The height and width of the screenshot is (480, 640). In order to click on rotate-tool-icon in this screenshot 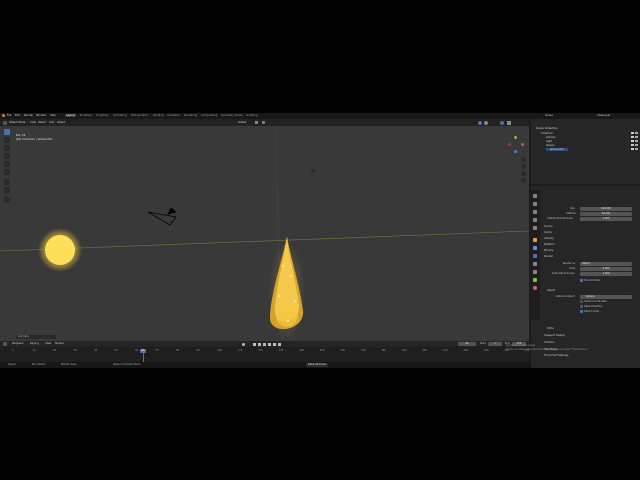, I will do `click(7, 156)`.